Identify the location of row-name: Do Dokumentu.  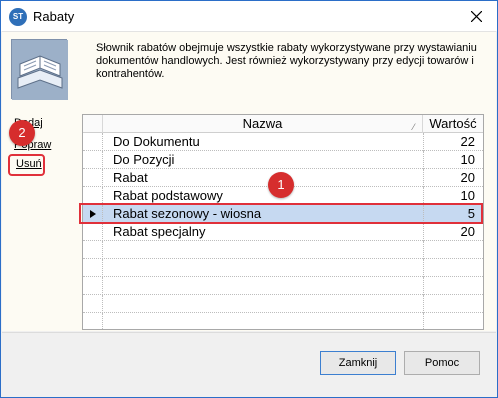
(156, 141).